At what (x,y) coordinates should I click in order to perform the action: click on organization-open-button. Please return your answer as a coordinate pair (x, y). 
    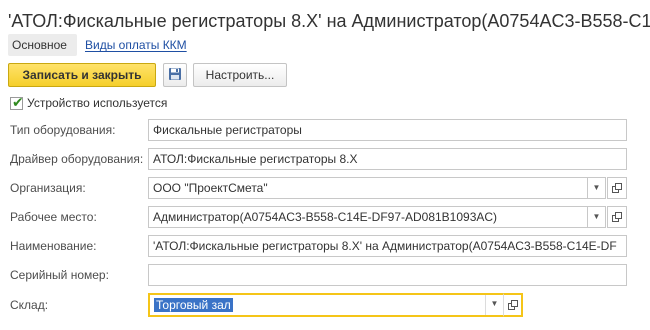
    Looking at the image, I should click on (617, 188).